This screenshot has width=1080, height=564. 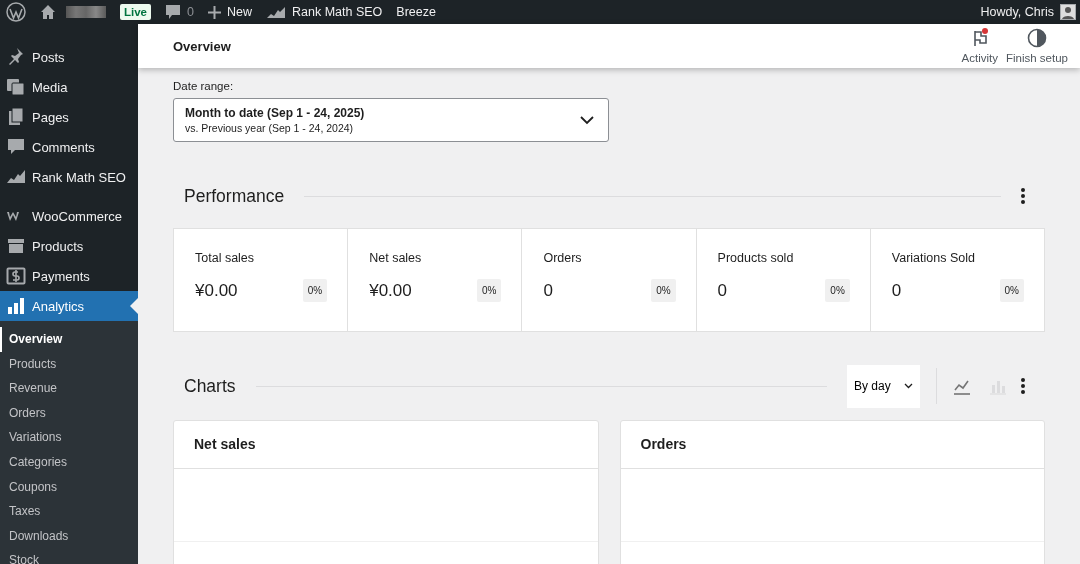 I want to click on header-action-button: Finish setup, so click(x=1037, y=46).